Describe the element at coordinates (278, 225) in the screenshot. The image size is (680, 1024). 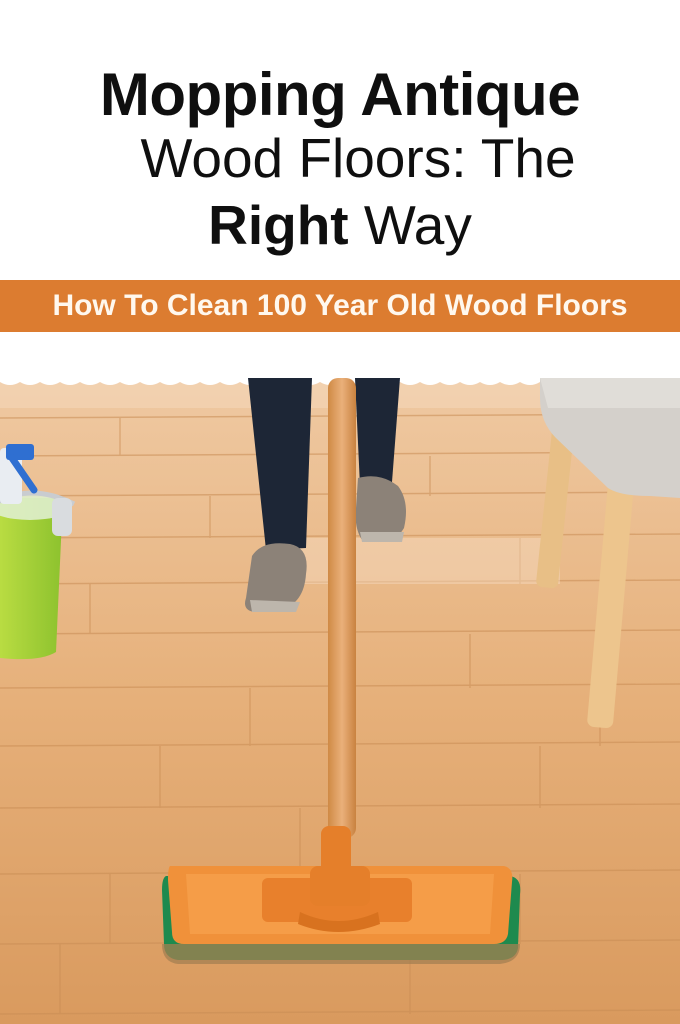
I see `title-bold-word: Right` at that location.